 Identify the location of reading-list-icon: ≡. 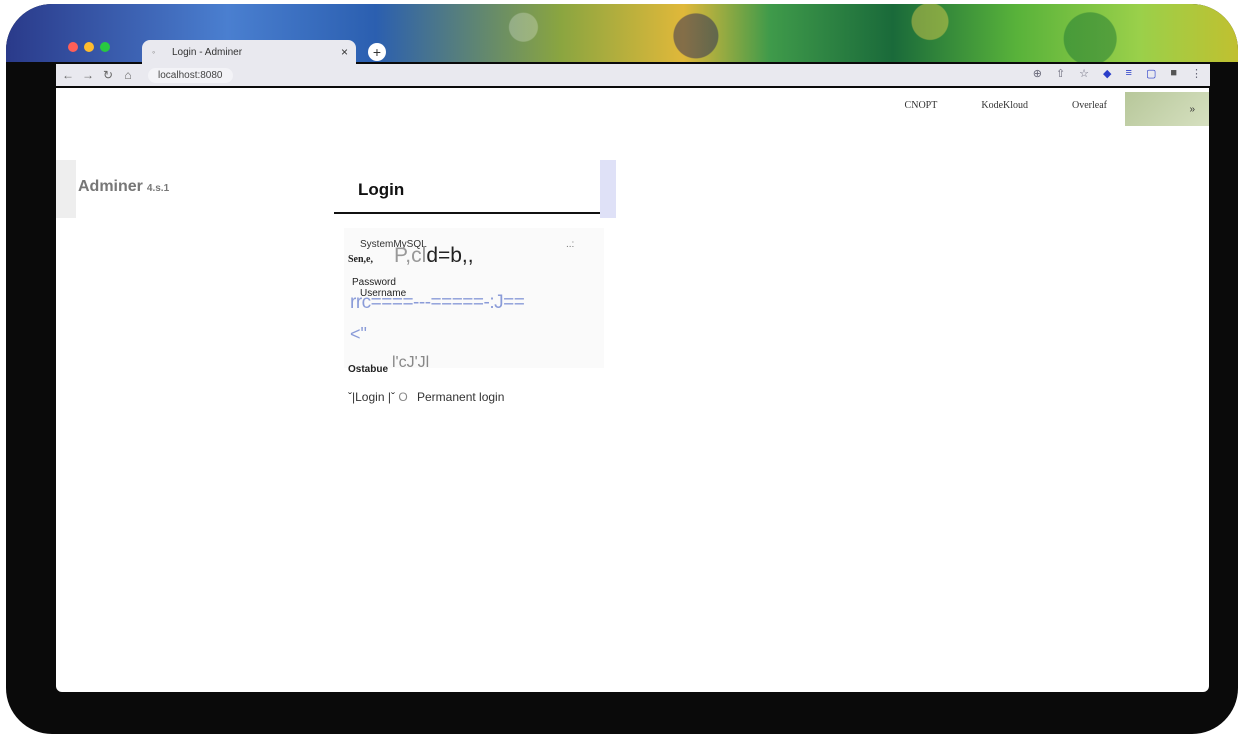
(1129, 73).